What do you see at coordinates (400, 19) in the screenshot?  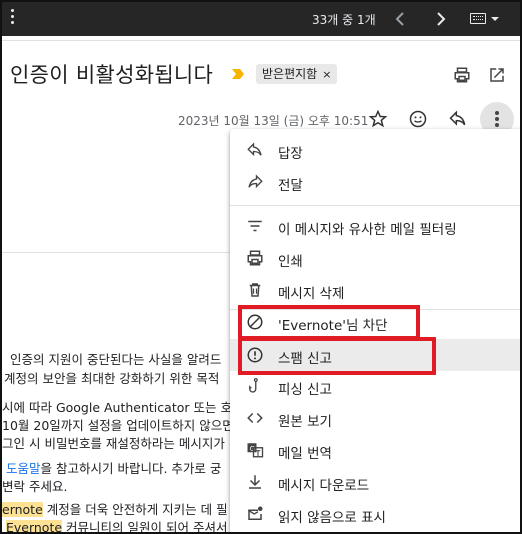 I see `chevron-left-icon` at bounding box center [400, 19].